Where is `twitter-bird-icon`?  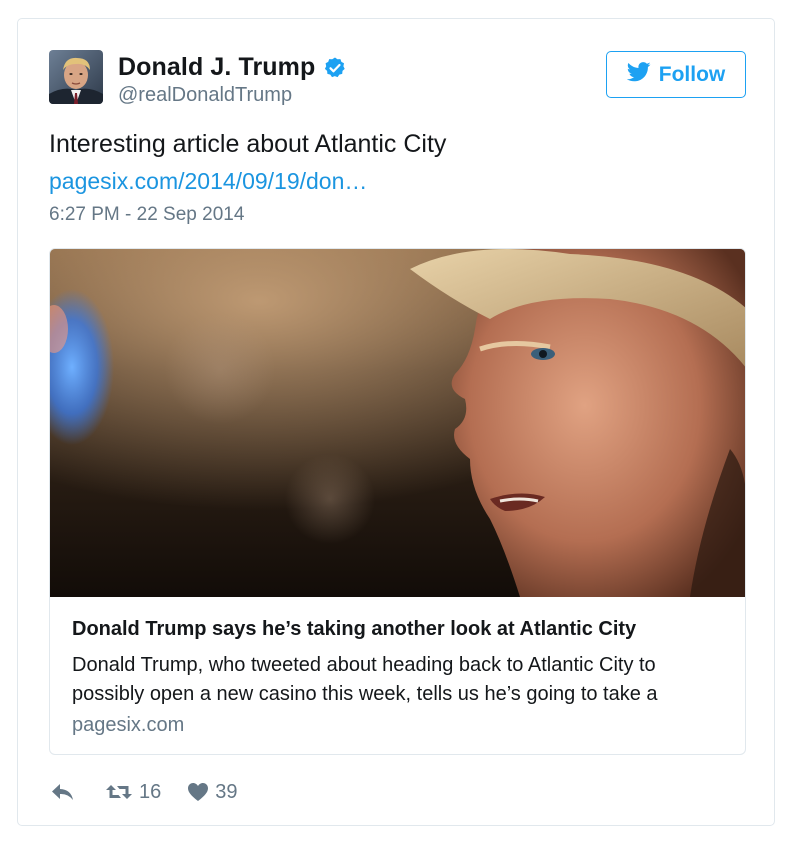 twitter-bird-icon is located at coordinates (638, 74).